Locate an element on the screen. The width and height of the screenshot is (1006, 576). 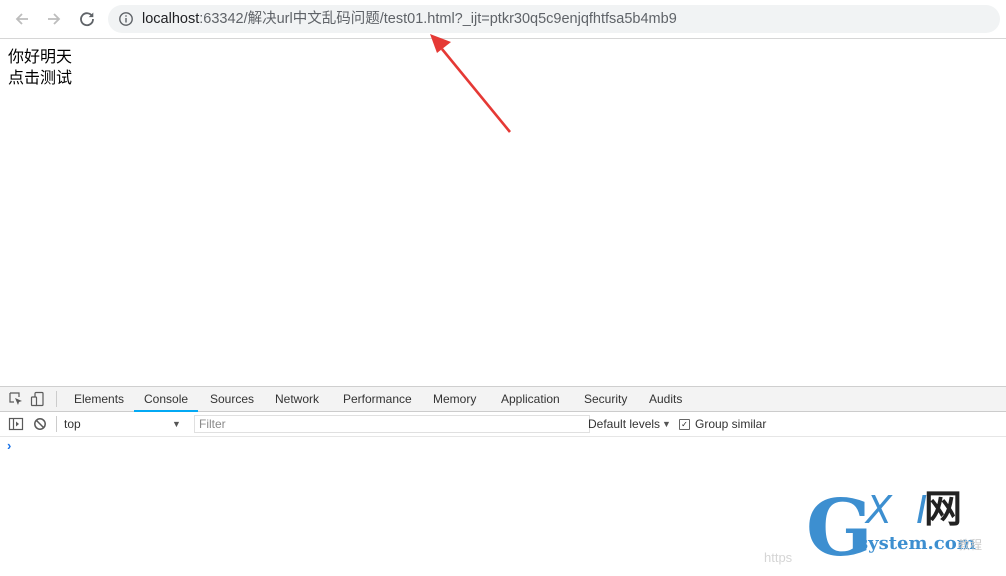
greeting-text: 你好明天 is located at coordinates (40, 57).